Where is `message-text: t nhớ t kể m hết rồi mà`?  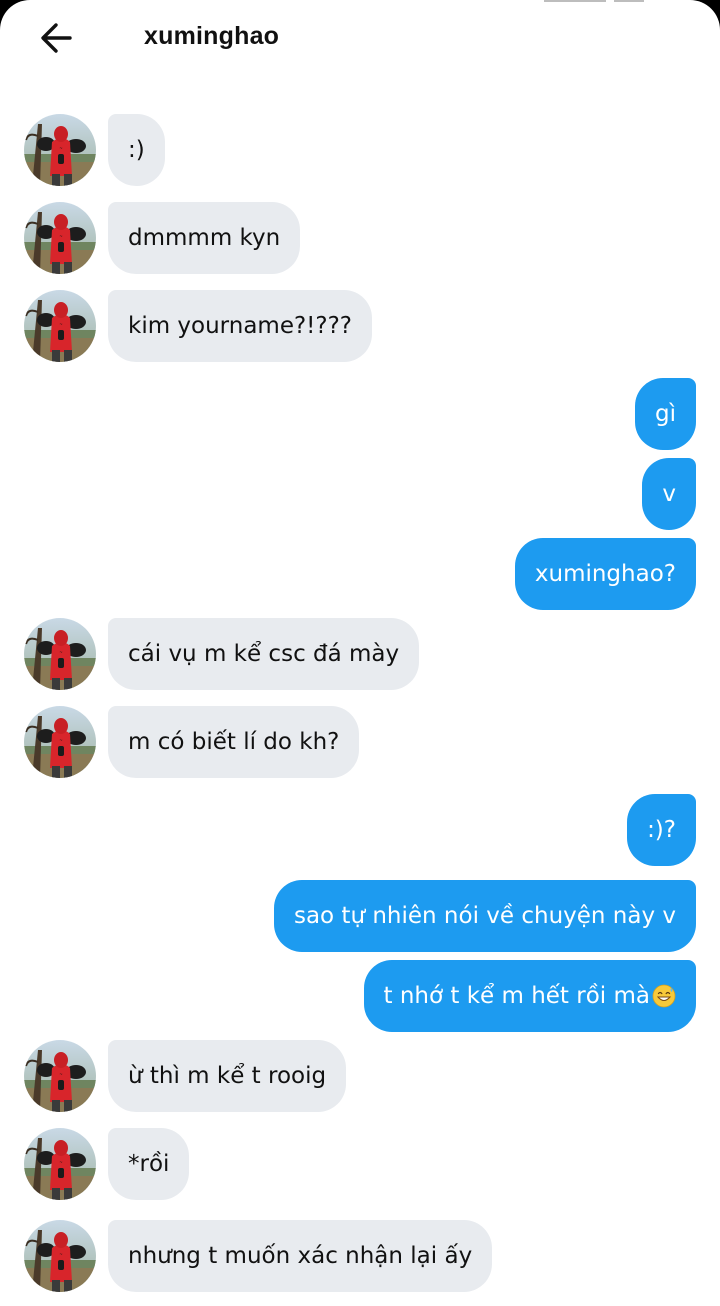
message-text: t nhớ t kể m hết rồi mà is located at coordinates (516, 996).